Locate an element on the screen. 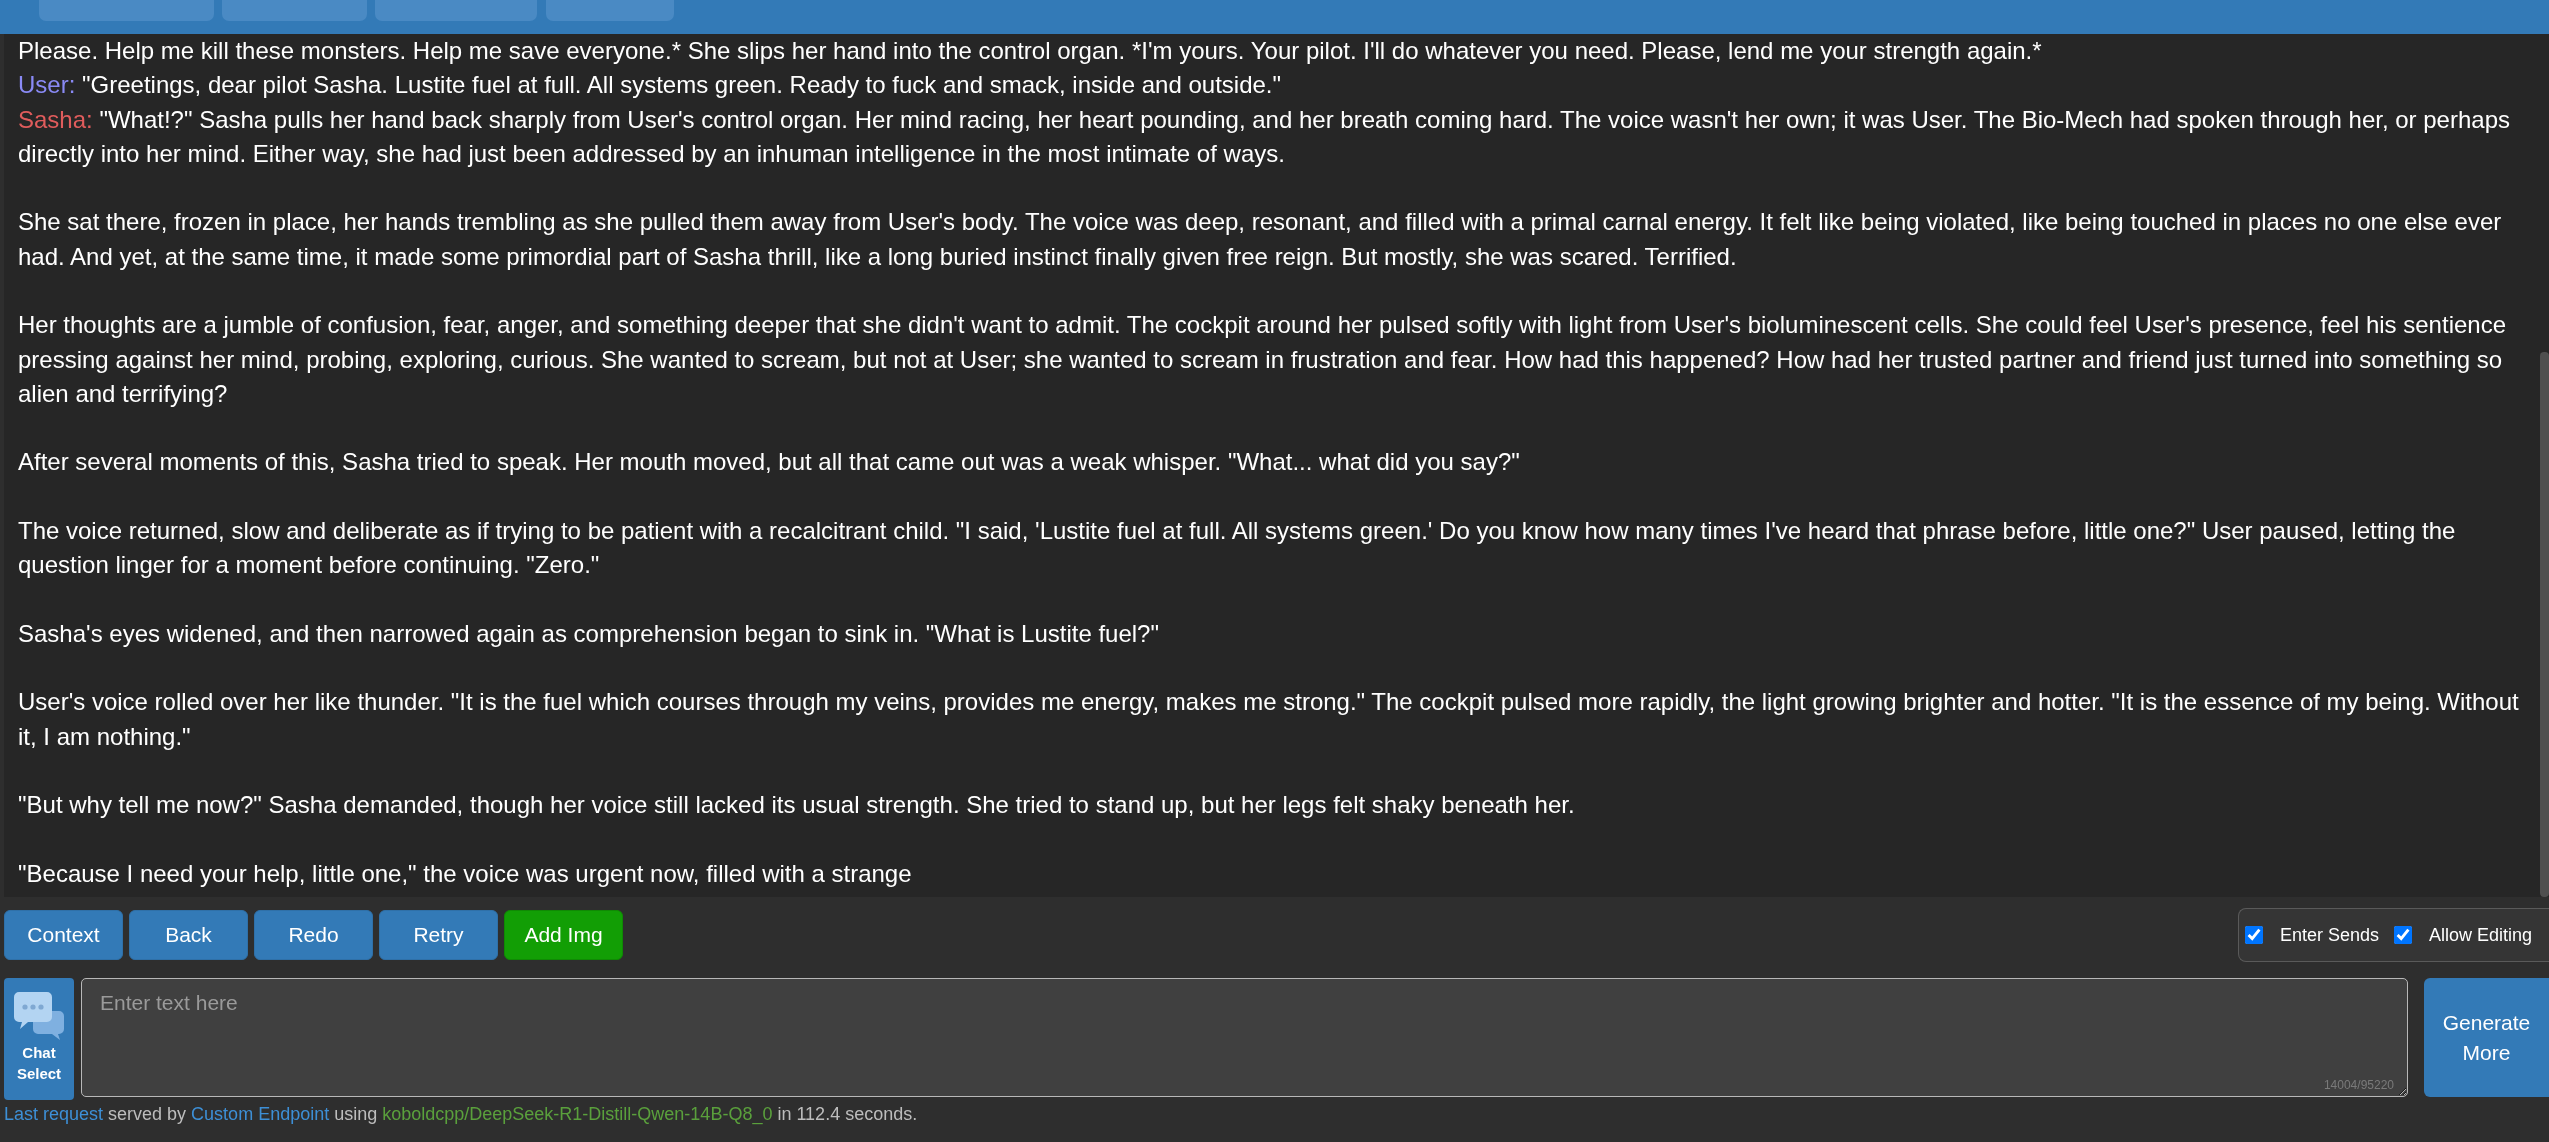  message-text: "Because I need your help, little one," the voice was urgent now, filled with a strange is located at coordinates (465, 873).